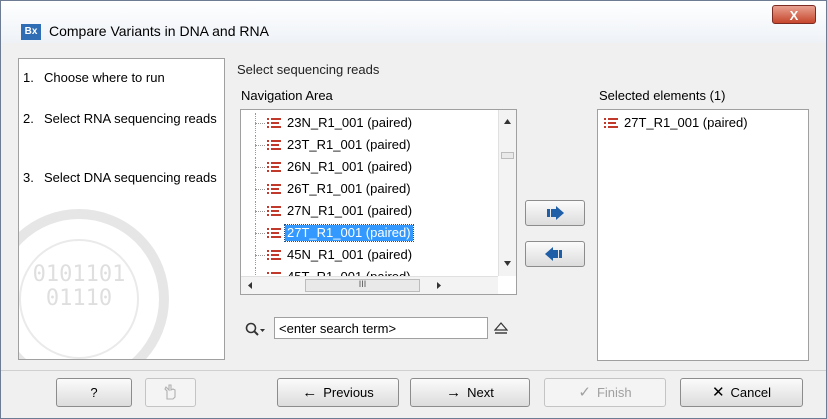 Image resolution: width=827 pixels, height=419 pixels. Describe the element at coordinates (413, 22) in the screenshot. I see `title-bar: Bx Compare Variants in DNA and RNA X` at that location.